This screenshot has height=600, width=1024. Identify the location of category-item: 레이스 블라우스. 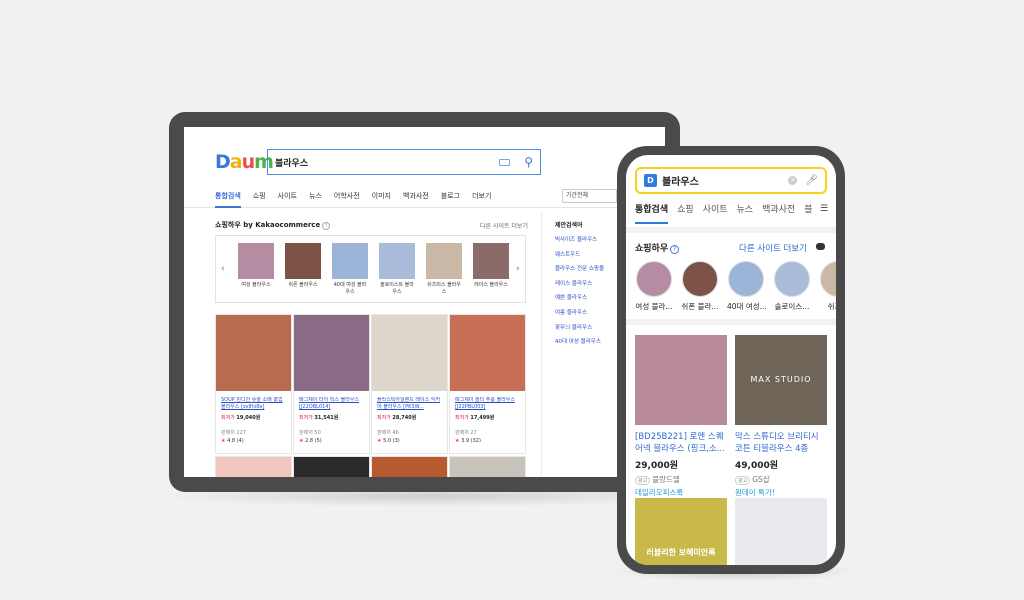
(491, 266).